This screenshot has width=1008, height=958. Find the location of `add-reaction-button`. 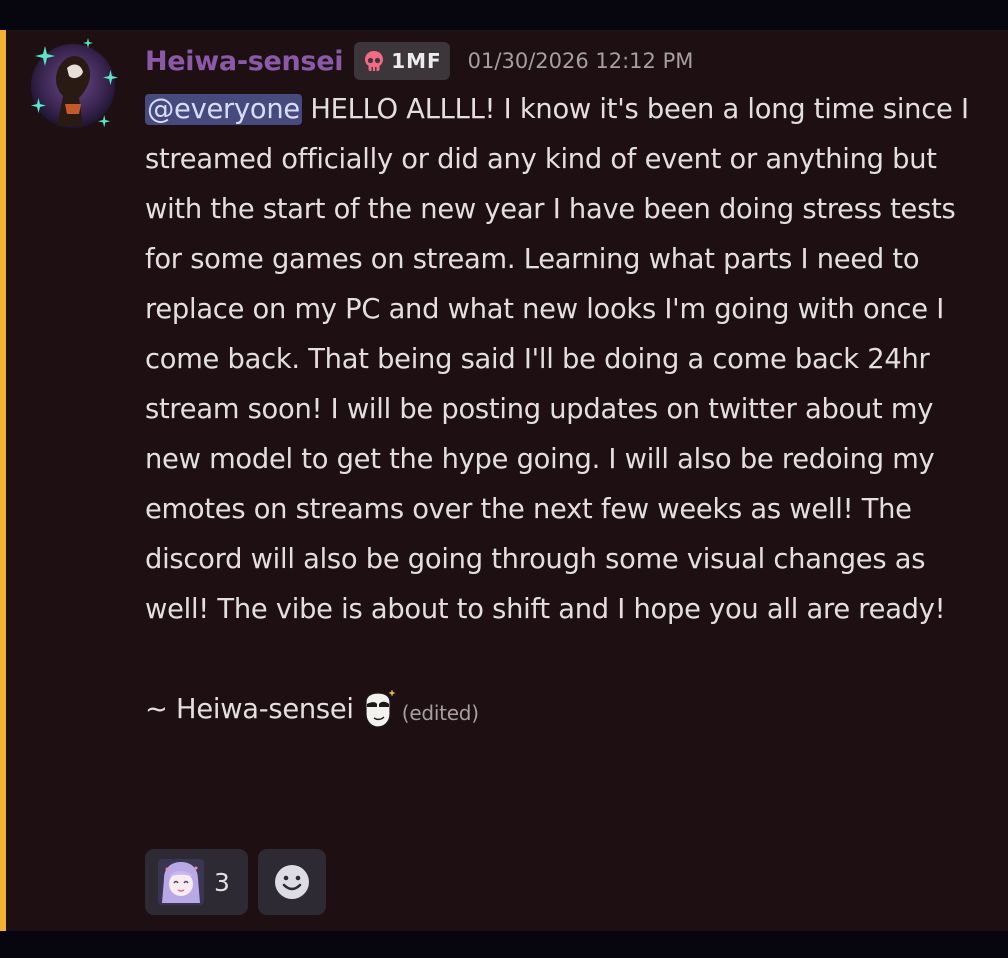

add-reaction-button is located at coordinates (292, 882).